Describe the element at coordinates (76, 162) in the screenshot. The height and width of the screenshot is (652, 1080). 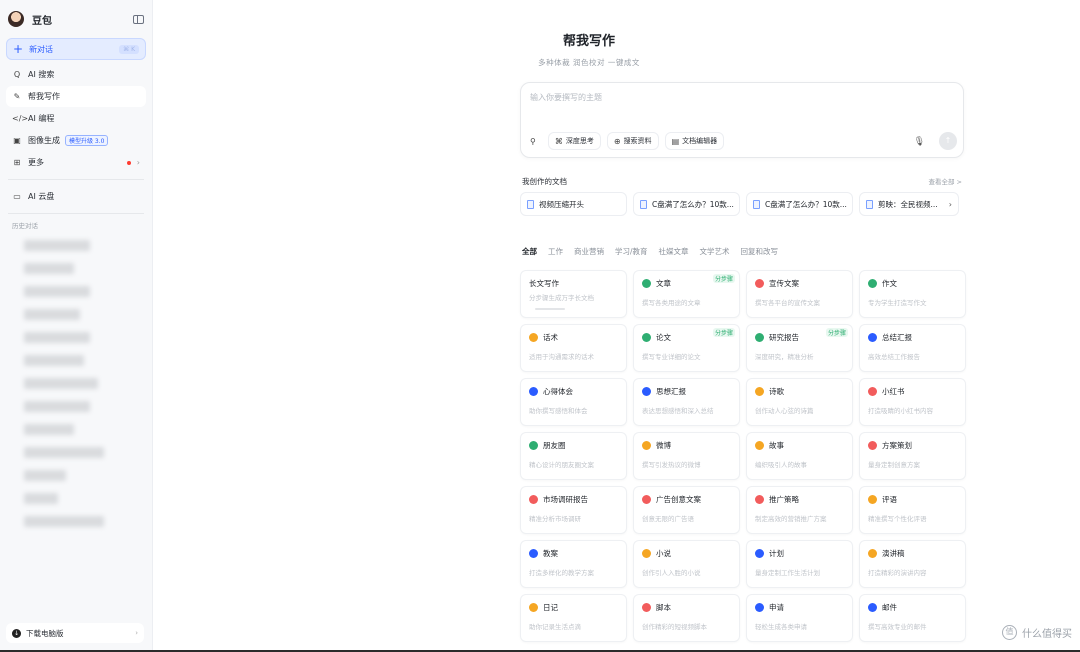
I see `sidebar-item-more: ⊞ 更多 ›` at that location.